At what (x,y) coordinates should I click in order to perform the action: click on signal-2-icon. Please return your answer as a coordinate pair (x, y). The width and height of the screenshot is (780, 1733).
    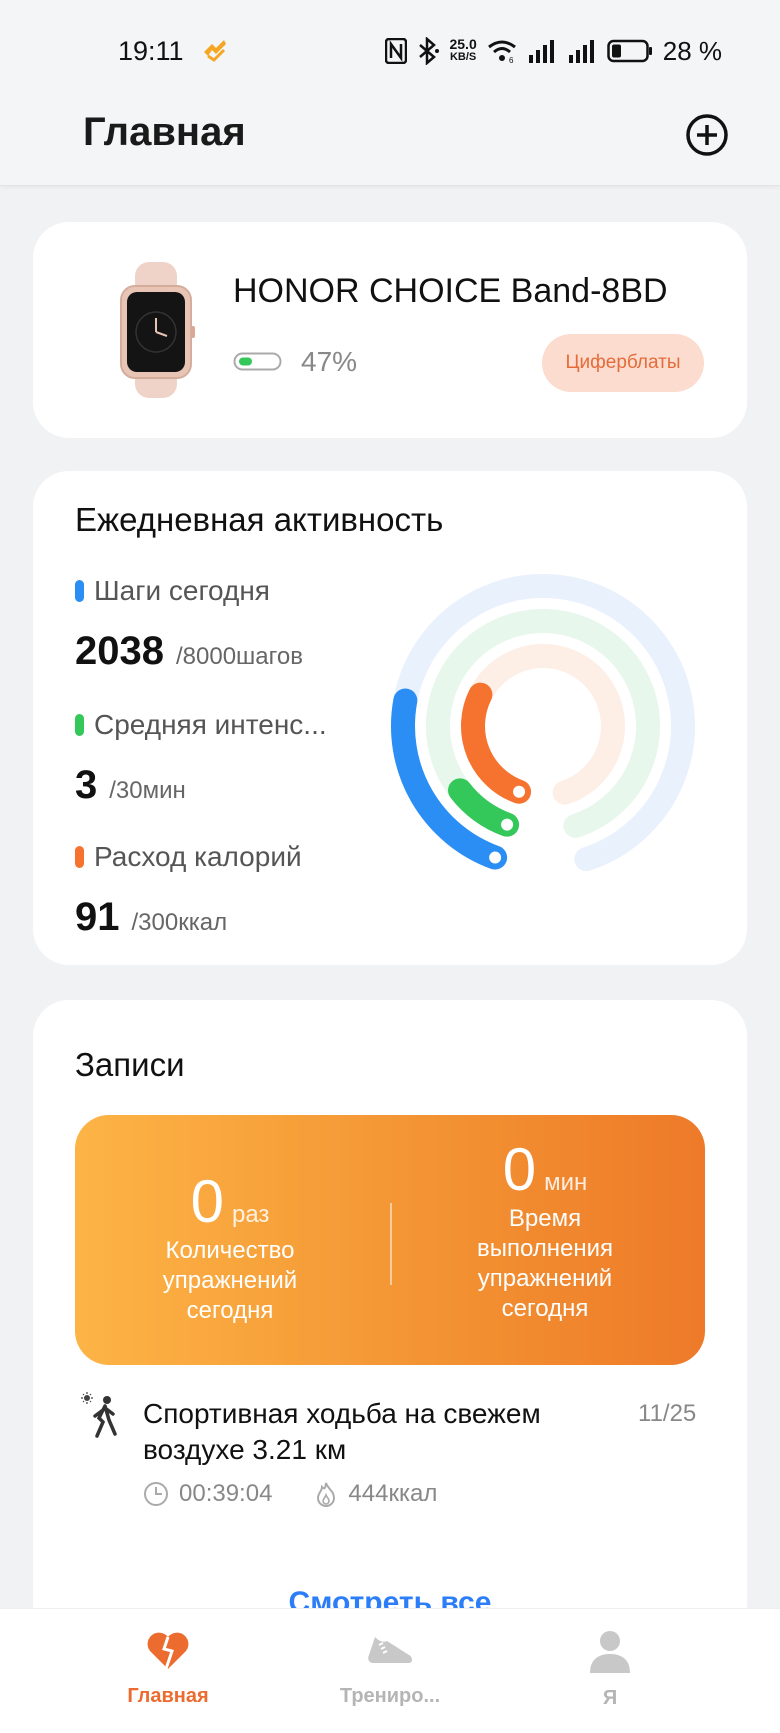
    Looking at the image, I should click on (581, 51).